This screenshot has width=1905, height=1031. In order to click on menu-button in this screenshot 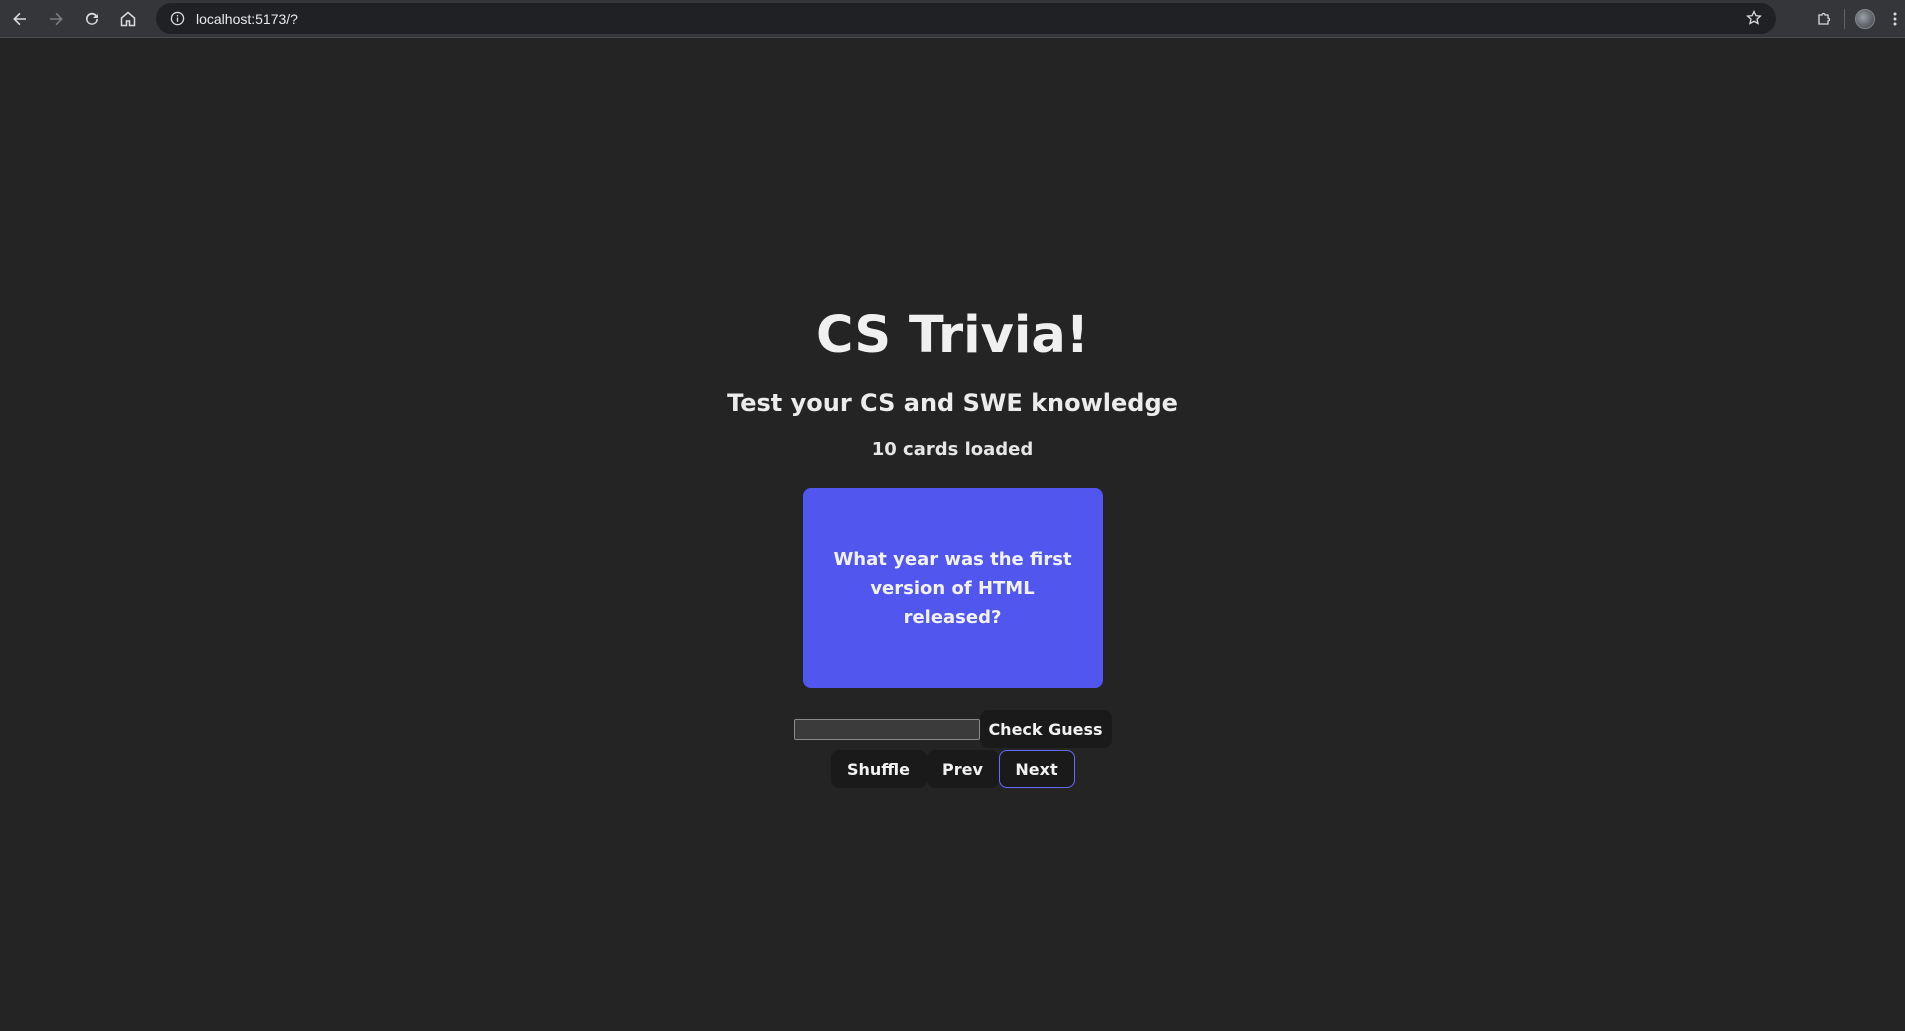, I will do `click(1895, 19)`.